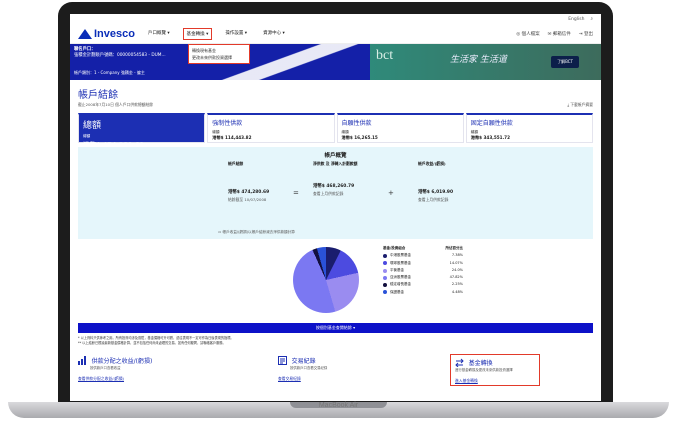 Image resolution: width=677 pixels, height=428 pixels. What do you see at coordinates (529, 128) in the screenshot?
I see `tile-fixed-voluntary: 固定自願性供款 總額 港幣$ 343,551.72` at bounding box center [529, 128].